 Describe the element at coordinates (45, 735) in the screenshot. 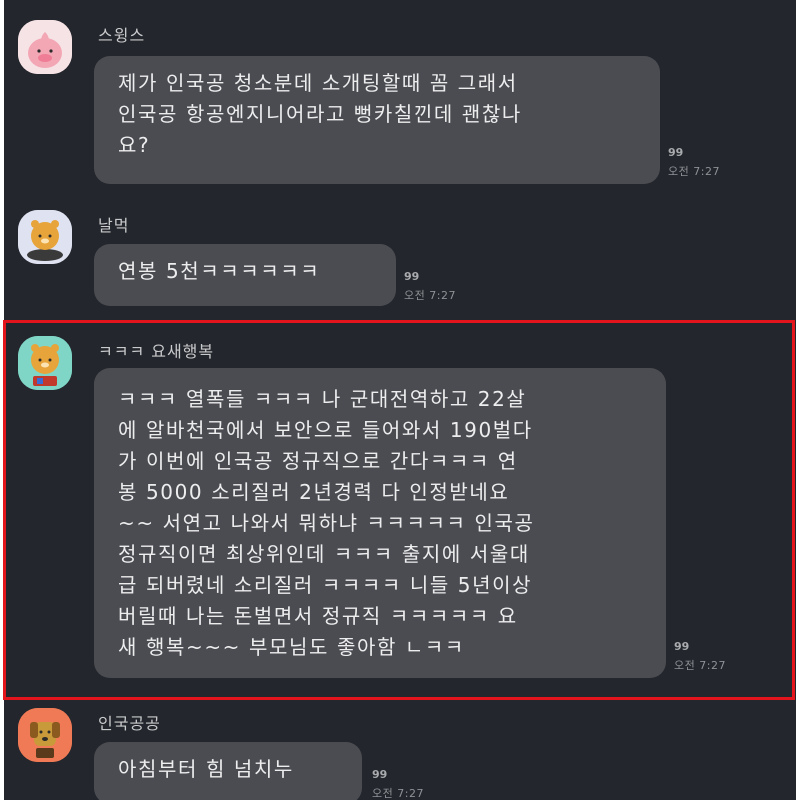

I see `dog-character-avatar-icon` at that location.